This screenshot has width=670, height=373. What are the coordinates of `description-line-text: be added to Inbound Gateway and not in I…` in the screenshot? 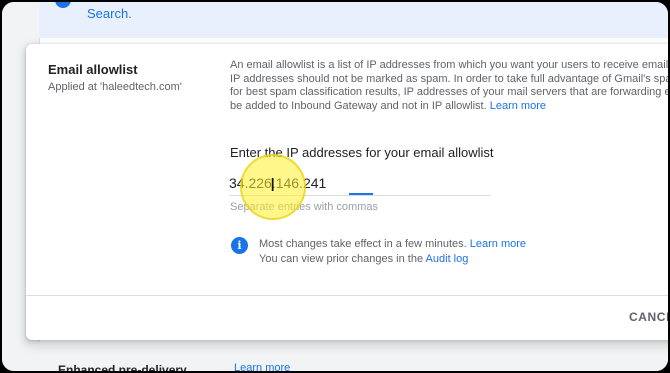 It's located at (358, 105).